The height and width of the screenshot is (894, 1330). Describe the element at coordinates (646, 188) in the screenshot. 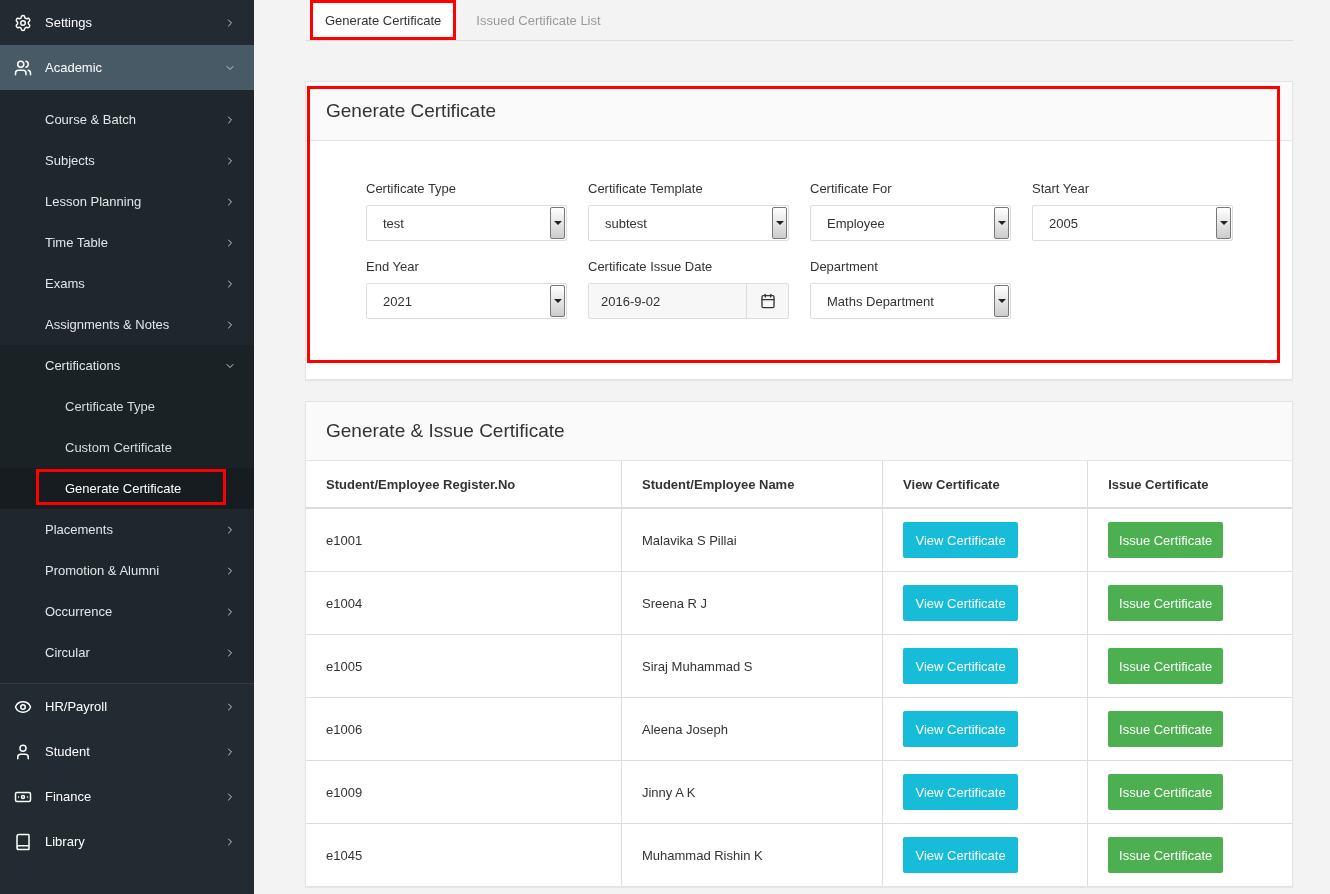

I see `field-label: Certificate Template` at that location.